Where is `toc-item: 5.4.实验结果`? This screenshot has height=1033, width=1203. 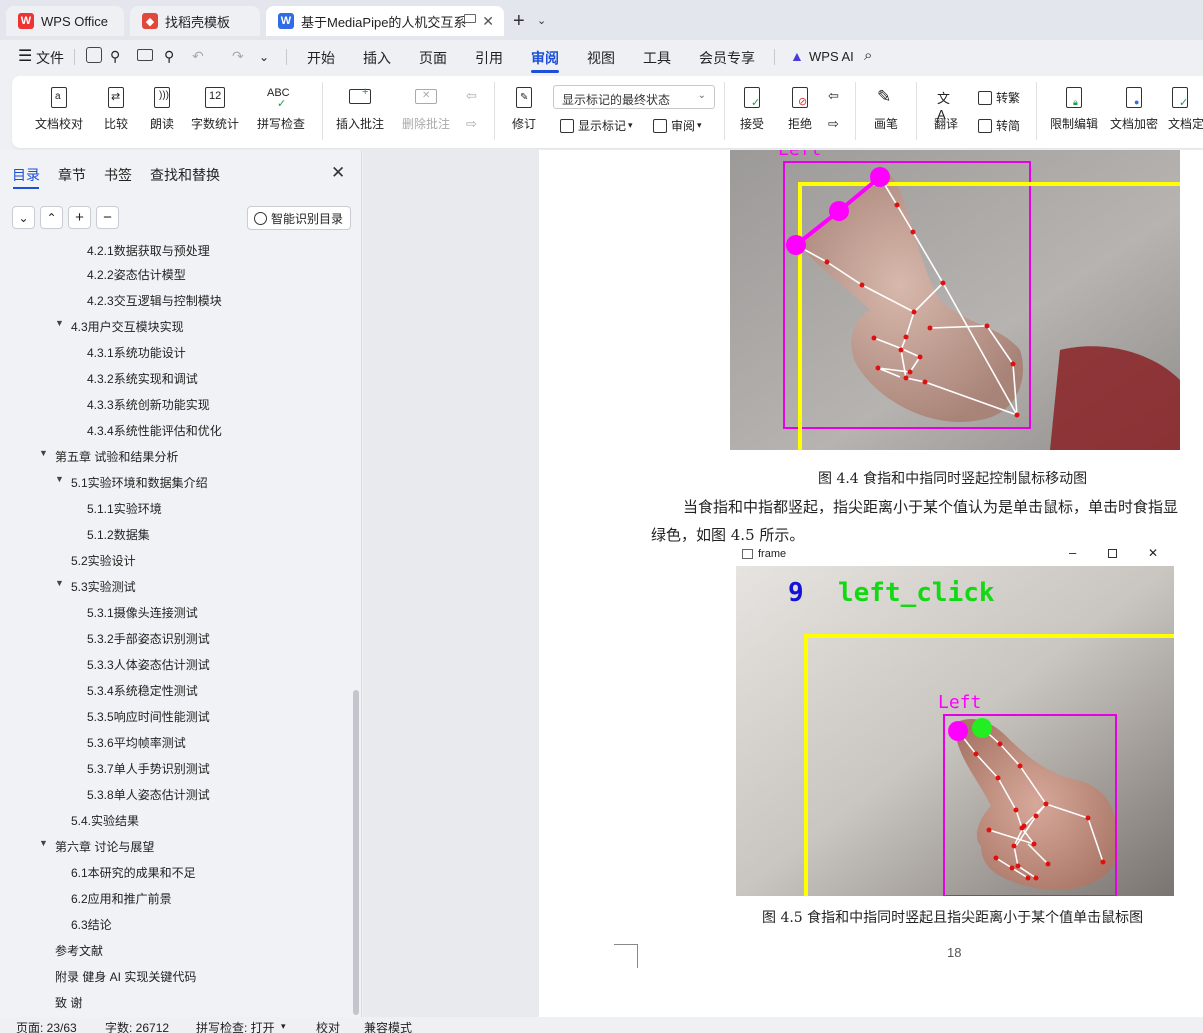 toc-item: 5.4.实验结果 is located at coordinates (105, 822).